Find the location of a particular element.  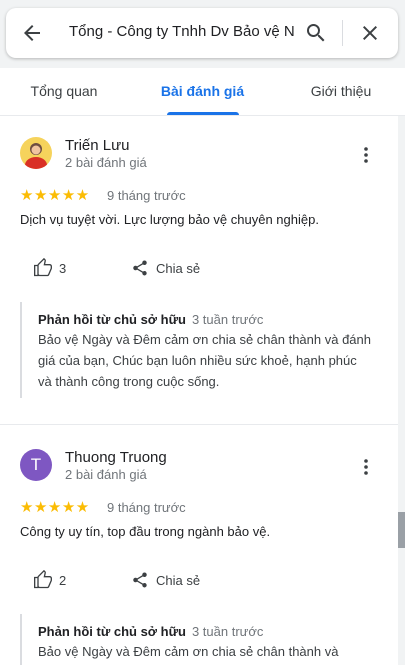

avatar is located at coordinates (36, 153).